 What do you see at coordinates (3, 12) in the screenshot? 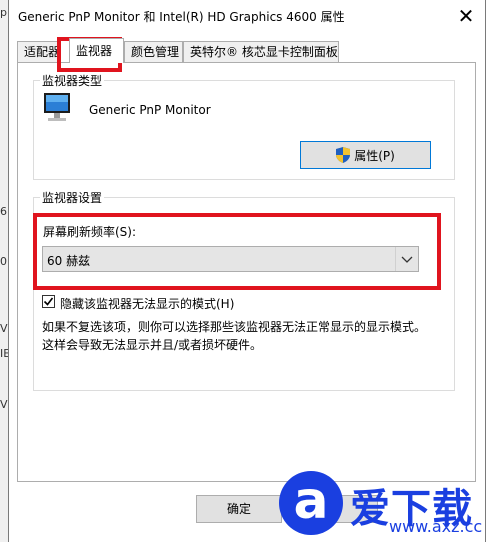
I see `background-fragment: p` at bounding box center [3, 12].